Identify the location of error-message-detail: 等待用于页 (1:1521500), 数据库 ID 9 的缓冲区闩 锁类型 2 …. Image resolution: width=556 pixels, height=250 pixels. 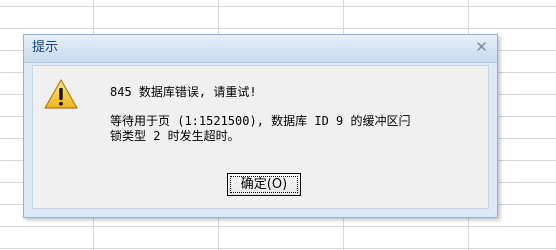
(260, 129).